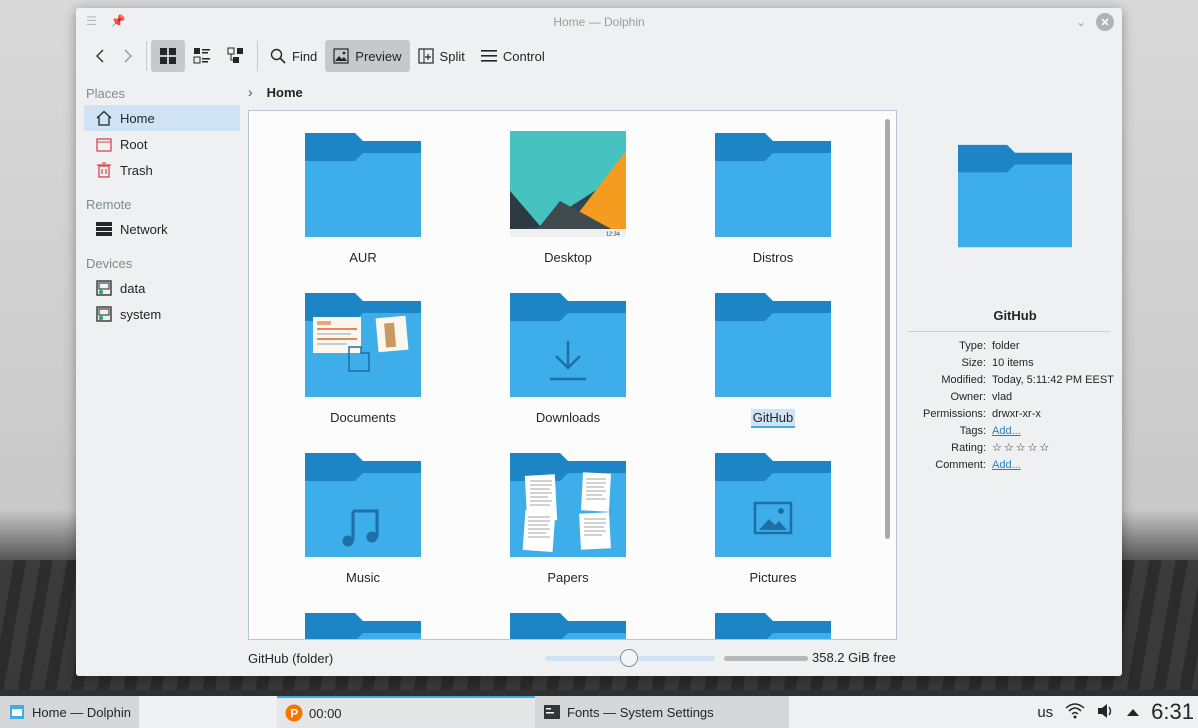  I want to click on trash-icon, so click(104, 170).